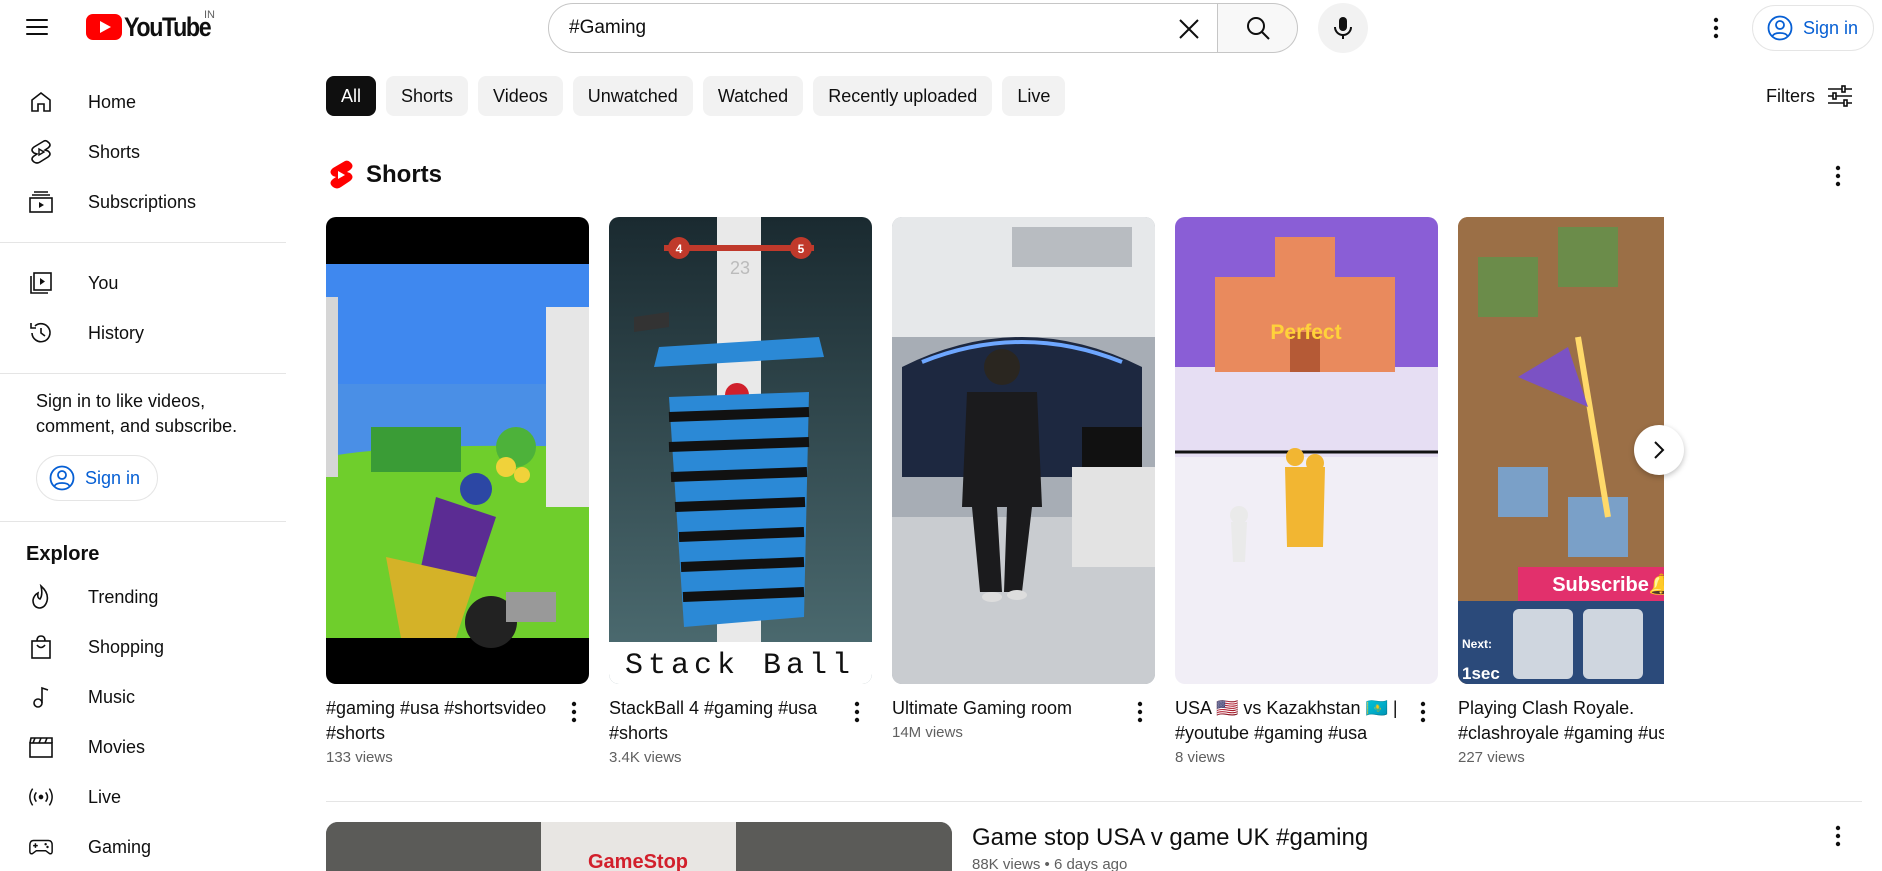  I want to click on sidebar-item-label: History, so click(116, 332).